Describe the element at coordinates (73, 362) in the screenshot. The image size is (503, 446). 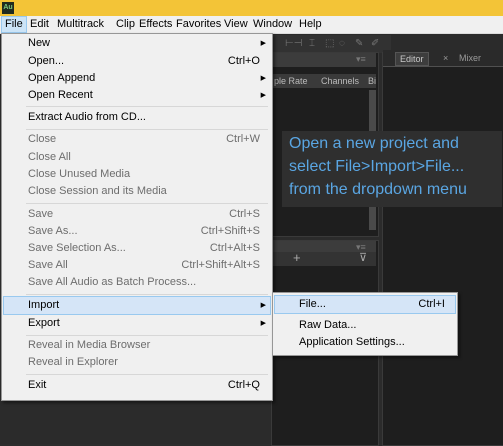
I see `menu-item-label: Reveal in Explorer` at that location.